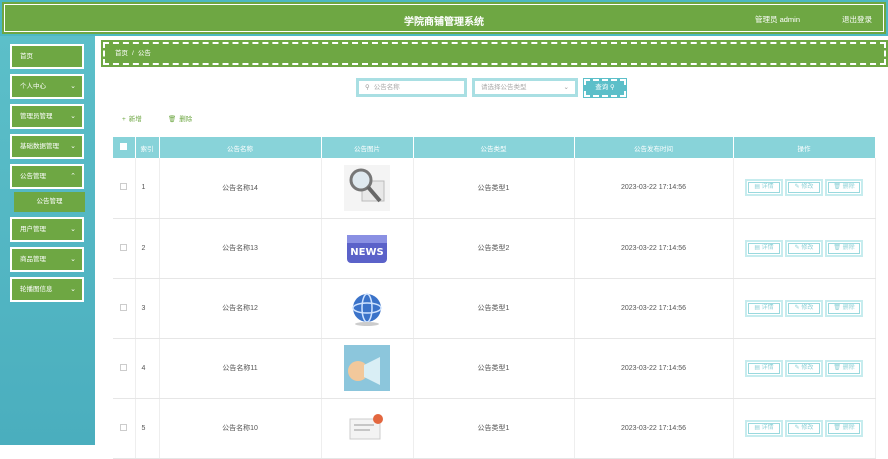  Describe the element at coordinates (240, 248) in the screenshot. I see `row-name: 公告名称13` at that location.